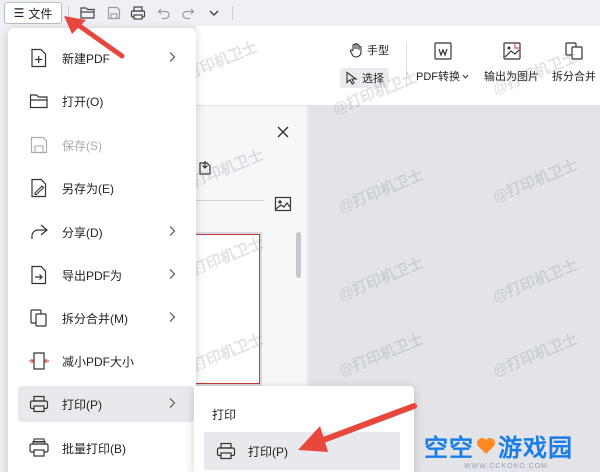 The width and height of the screenshot is (600, 472). Describe the element at coordinates (88, 188) in the screenshot. I see `menu-item-label: 另存为(E)` at that location.